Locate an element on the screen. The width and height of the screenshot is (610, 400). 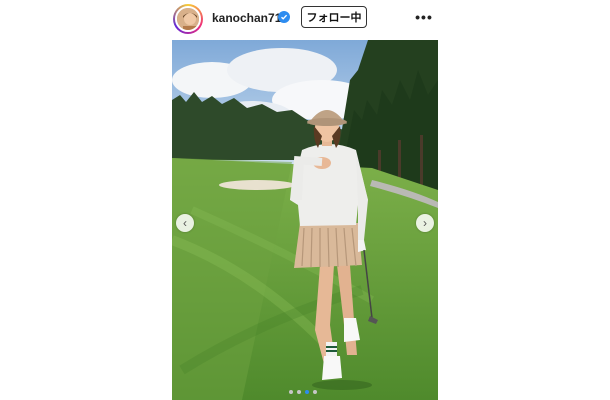
carousel-dot-active is located at coordinates (307, 392).